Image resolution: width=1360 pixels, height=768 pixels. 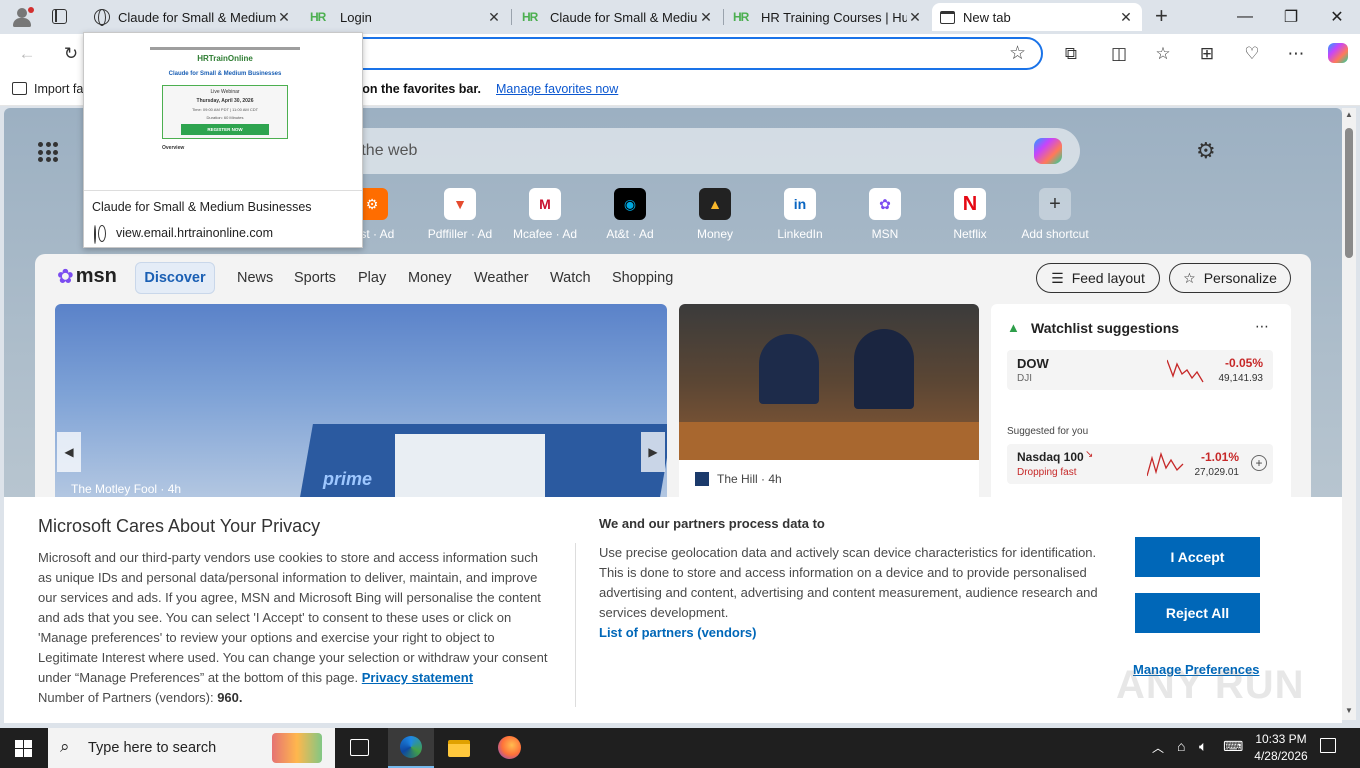 I want to click on settings-gear-icon: ⚙, so click(x=1206, y=151).